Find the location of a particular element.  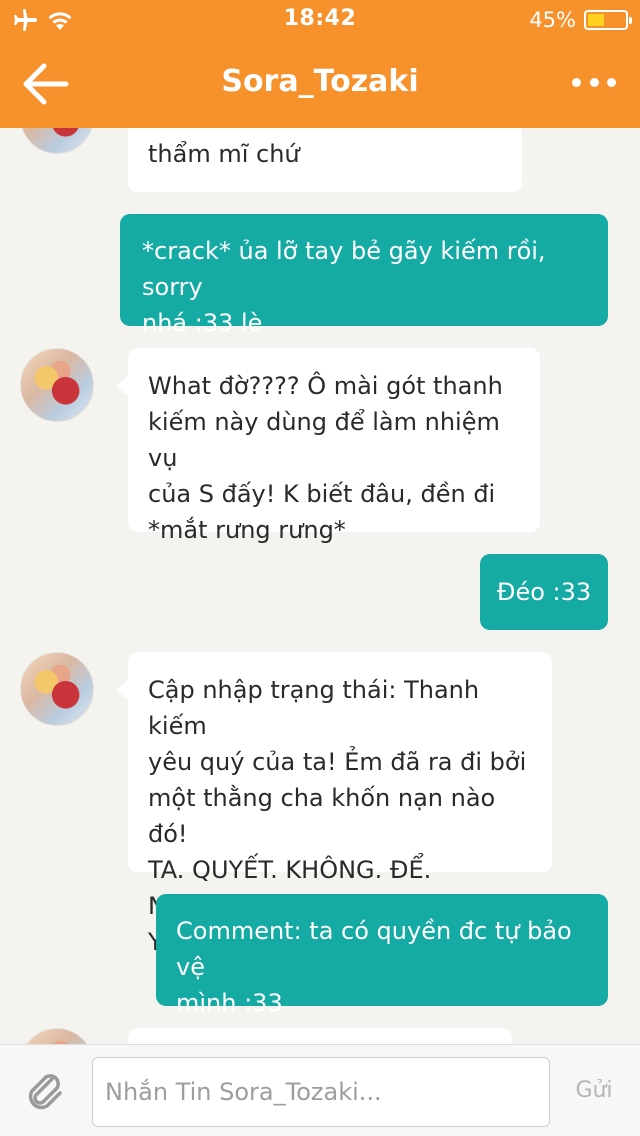

status-bar: 18:42 45% is located at coordinates (320, 20).